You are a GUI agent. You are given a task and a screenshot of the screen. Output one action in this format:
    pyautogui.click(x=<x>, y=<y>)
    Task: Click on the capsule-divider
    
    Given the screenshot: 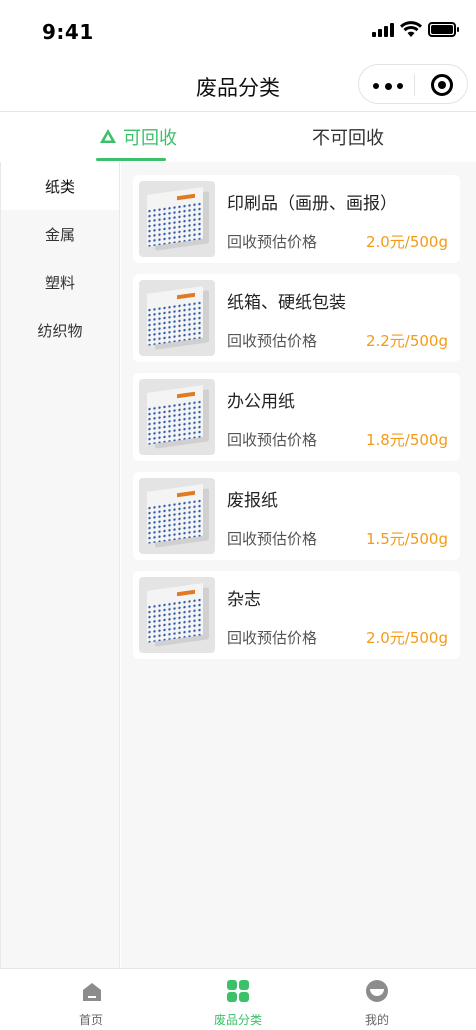 What is the action you would take?
    pyautogui.click(x=414, y=85)
    